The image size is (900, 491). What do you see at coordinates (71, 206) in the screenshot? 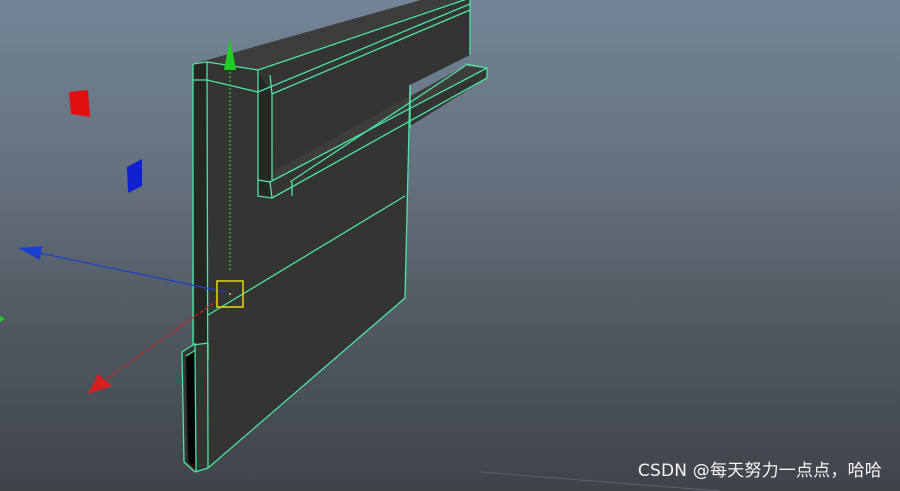
I see `view-cube` at bounding box center [71, 206].